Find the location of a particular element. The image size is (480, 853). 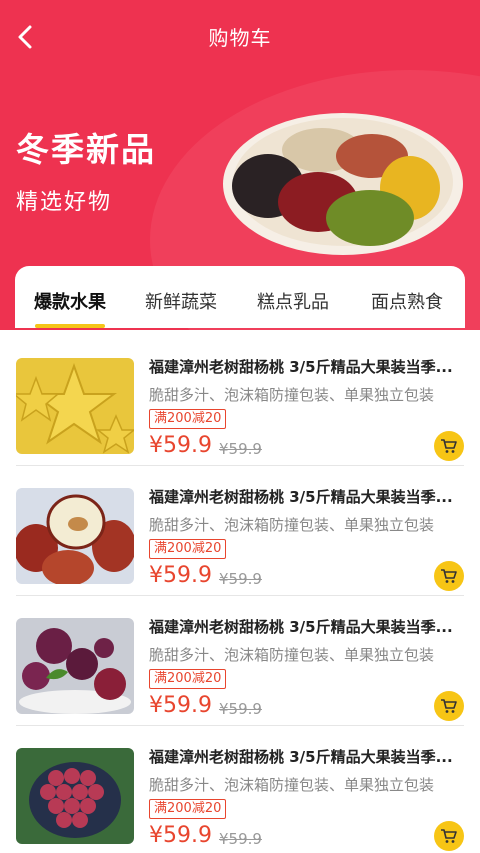

grain-plate-image is located at coordinates (343, 184).